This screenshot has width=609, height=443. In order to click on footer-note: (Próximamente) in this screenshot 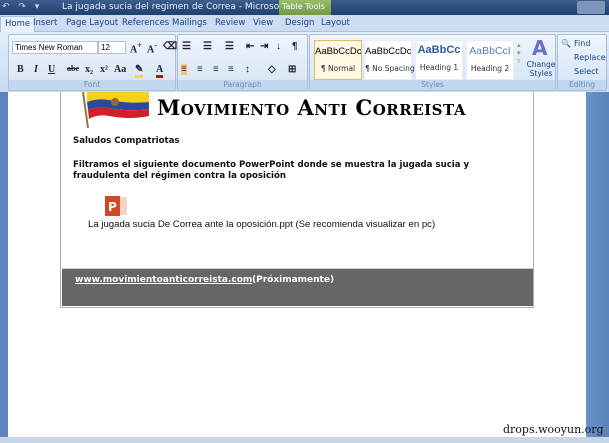, I will do `click(293, 280)`.